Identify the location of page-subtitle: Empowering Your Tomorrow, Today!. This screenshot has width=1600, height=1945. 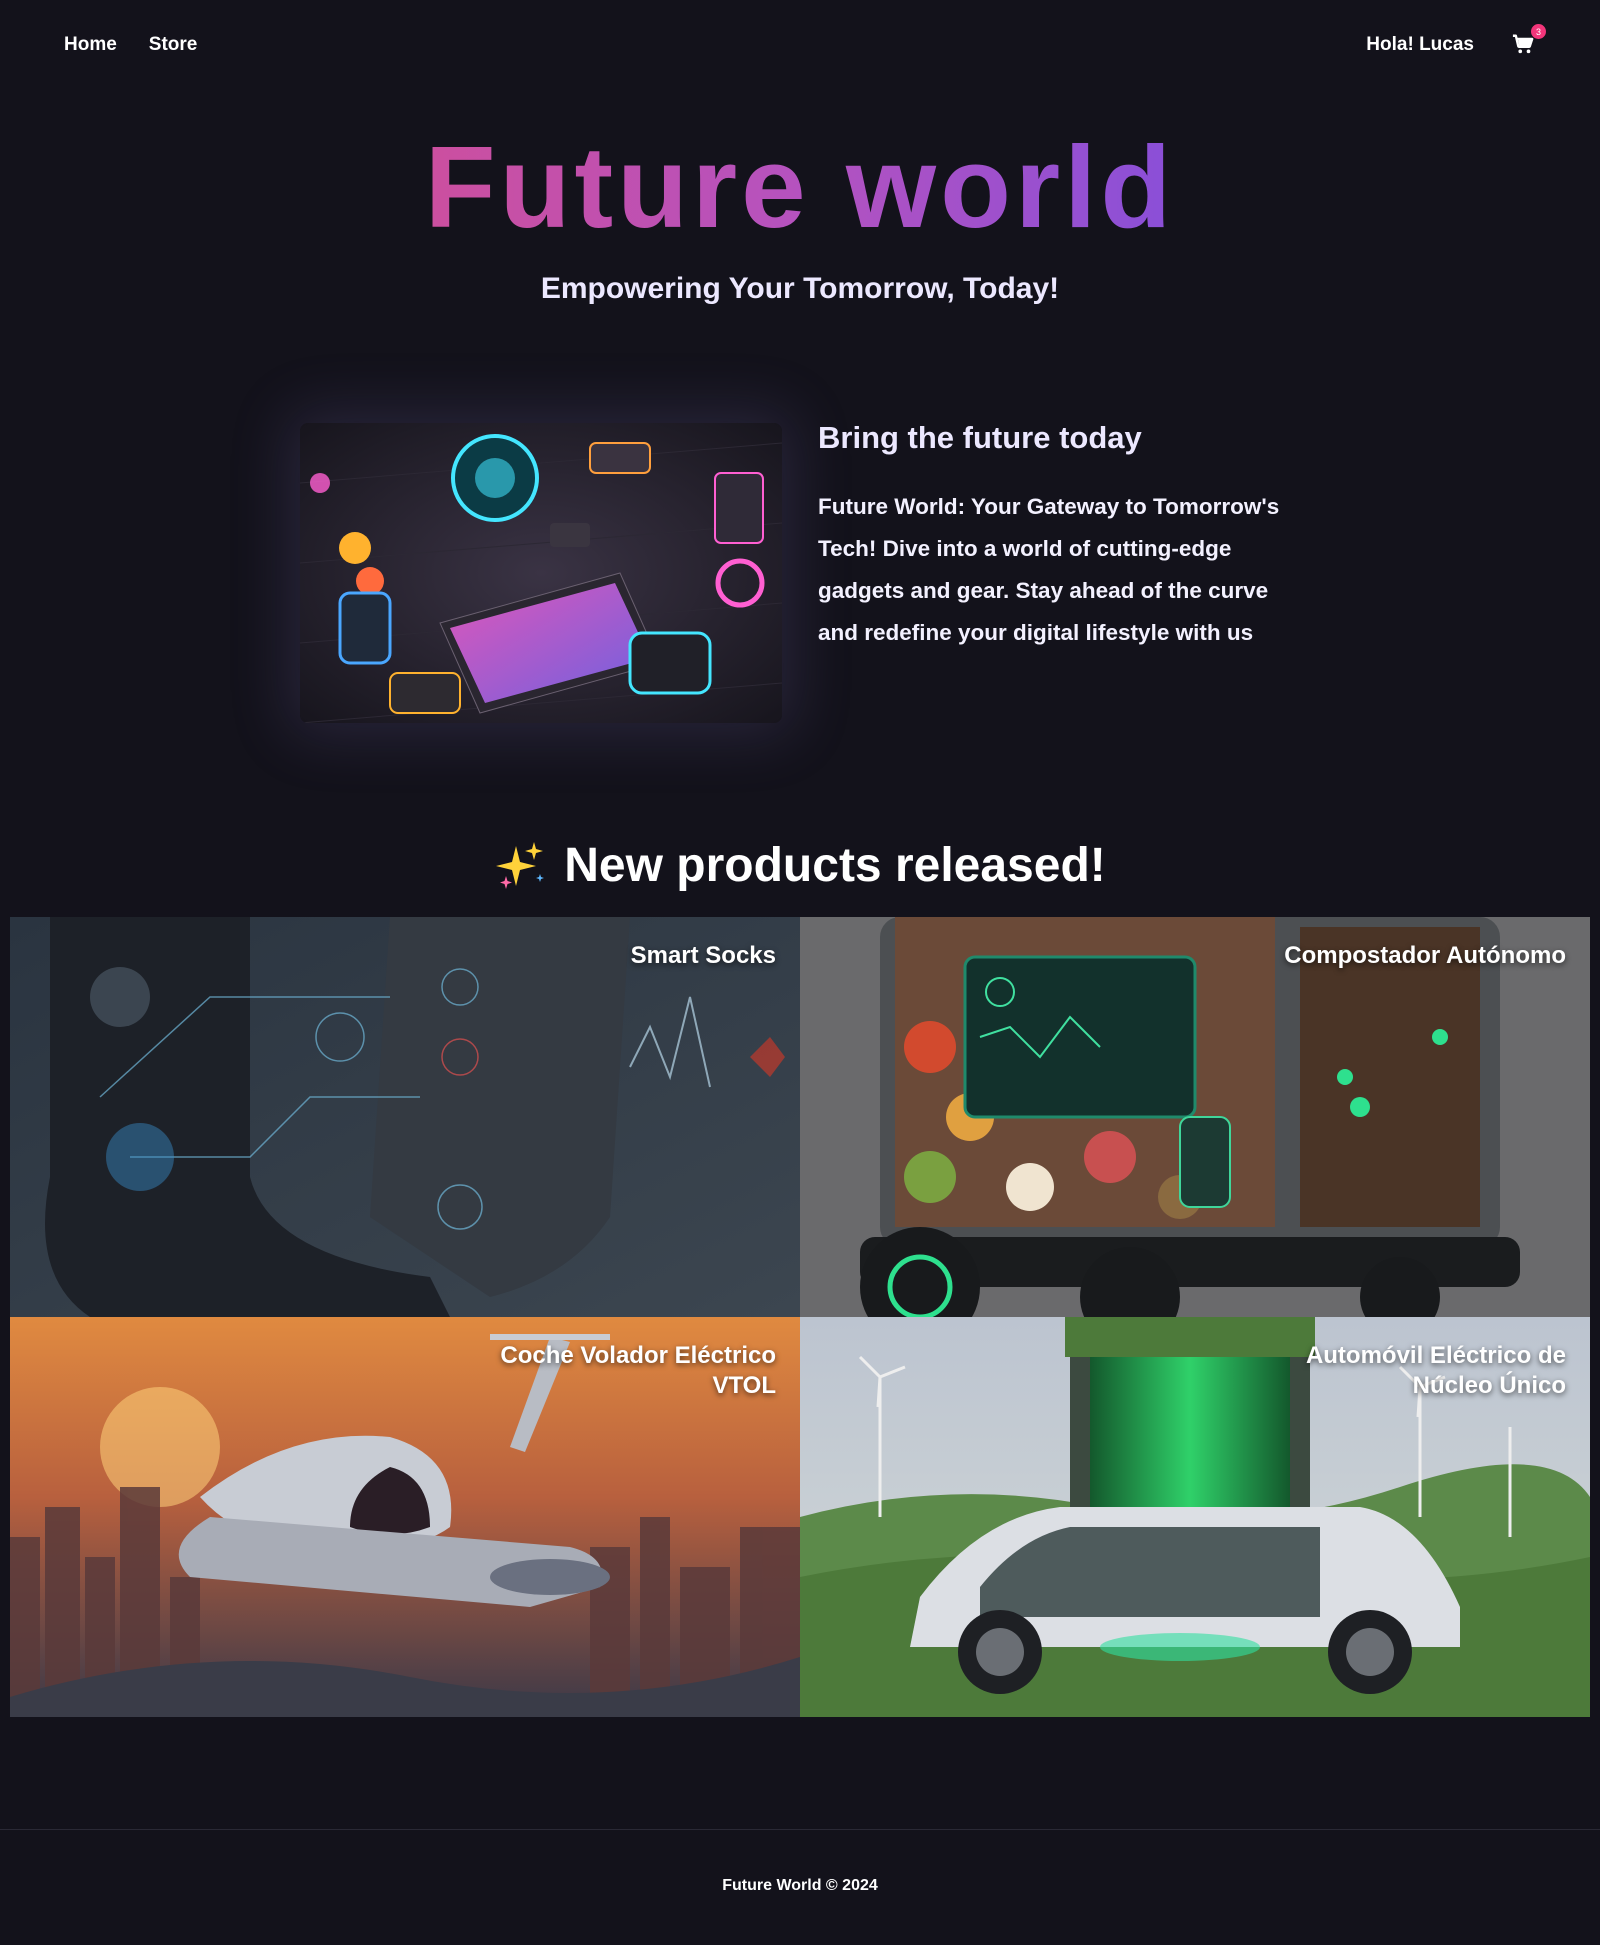
(800, 288).